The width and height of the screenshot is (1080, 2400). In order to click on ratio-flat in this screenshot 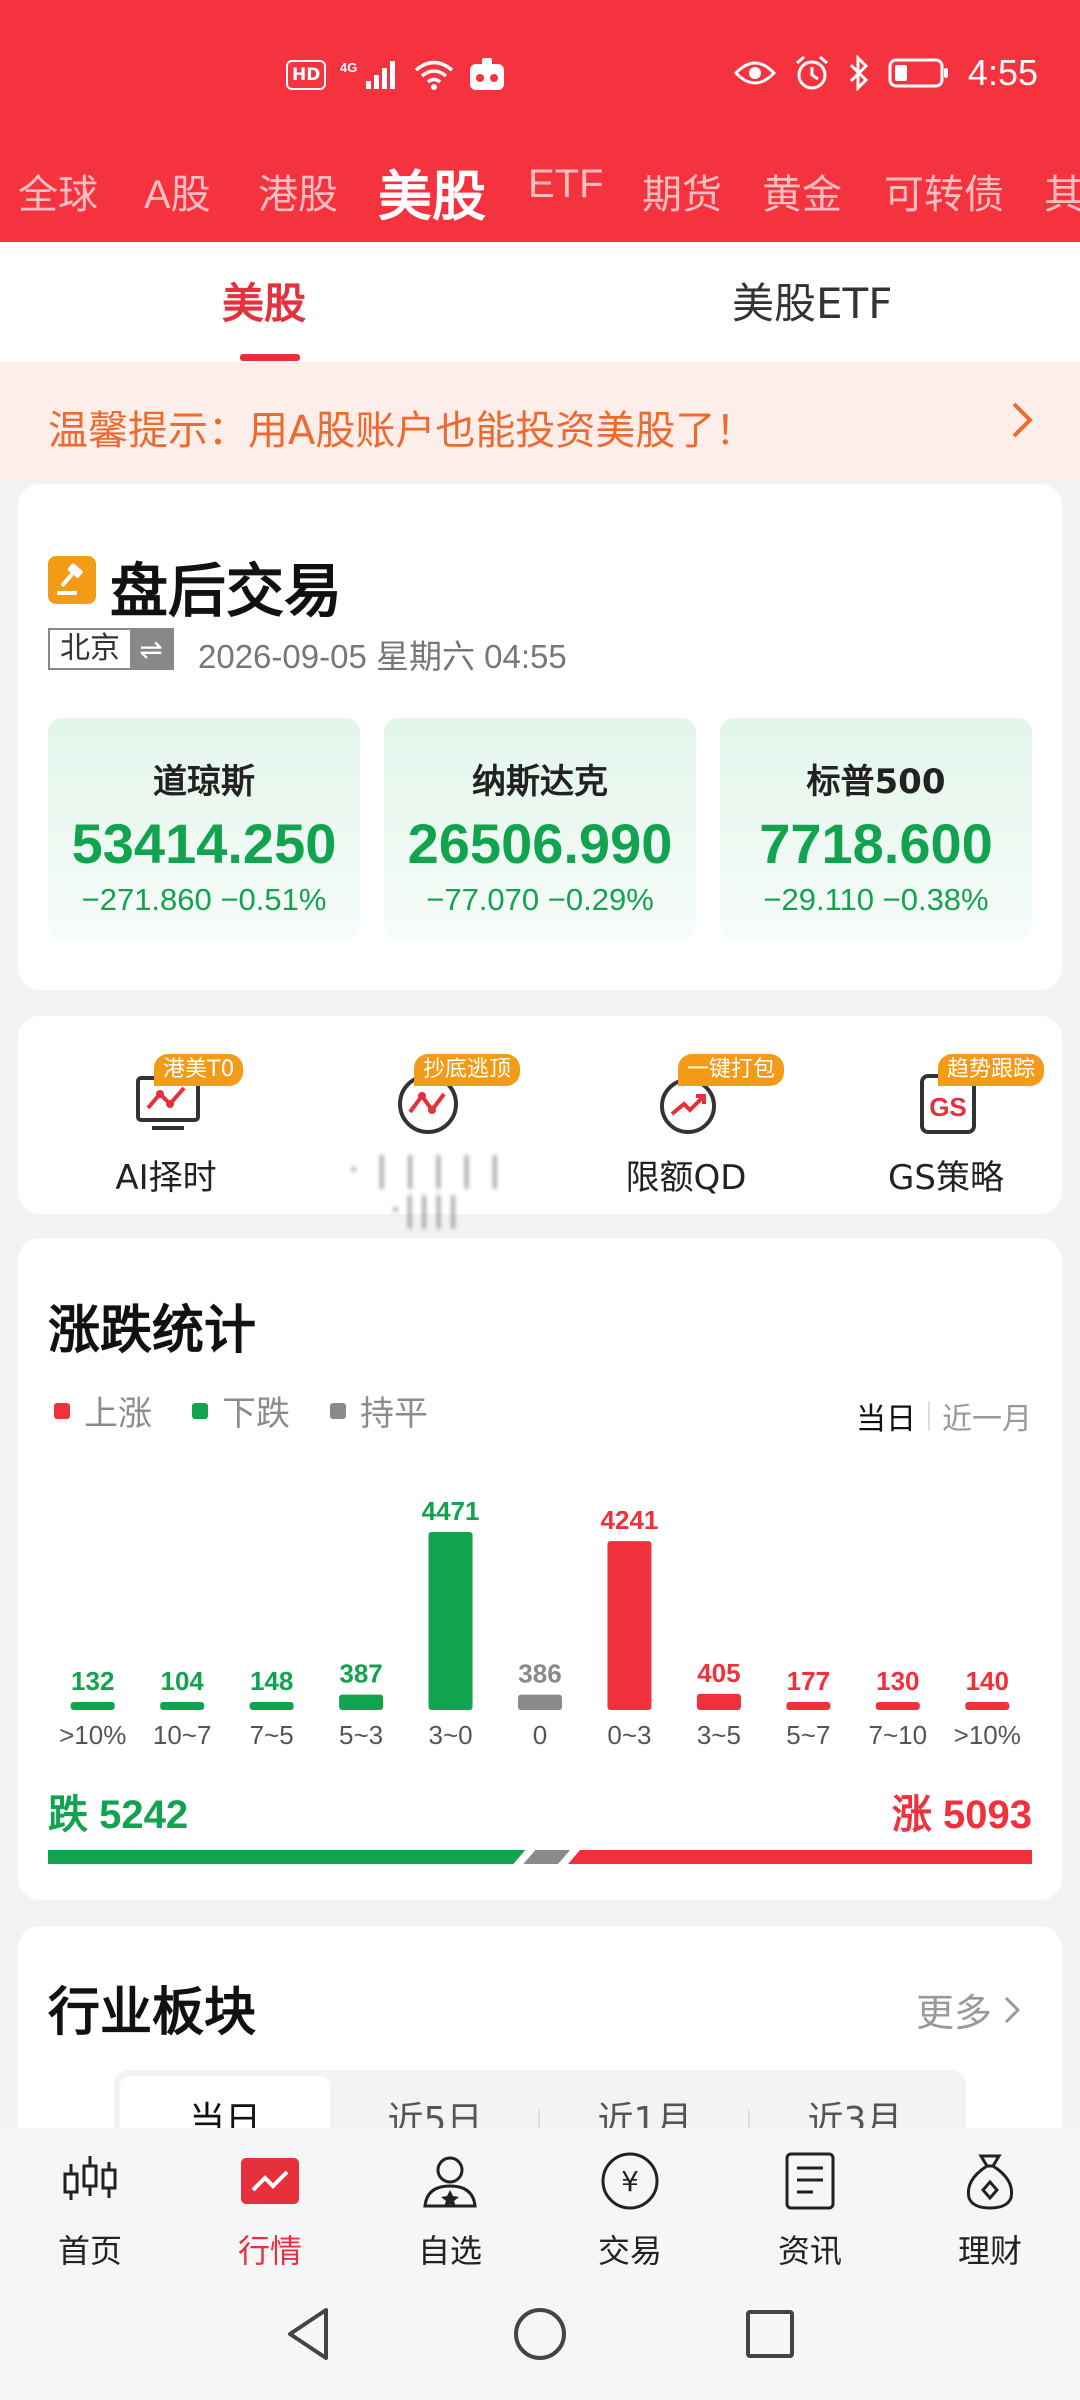, I will do `click(547, 1857)`.